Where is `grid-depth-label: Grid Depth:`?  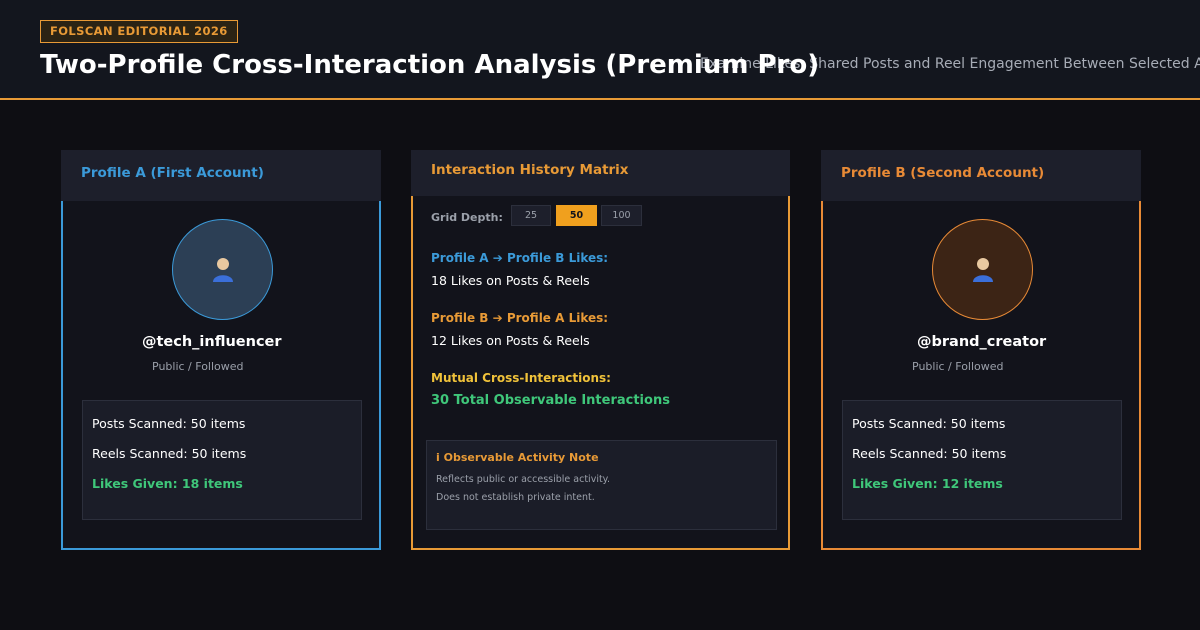
grid-depth-label: Grid Depth: is located at coordinates (467, 217).